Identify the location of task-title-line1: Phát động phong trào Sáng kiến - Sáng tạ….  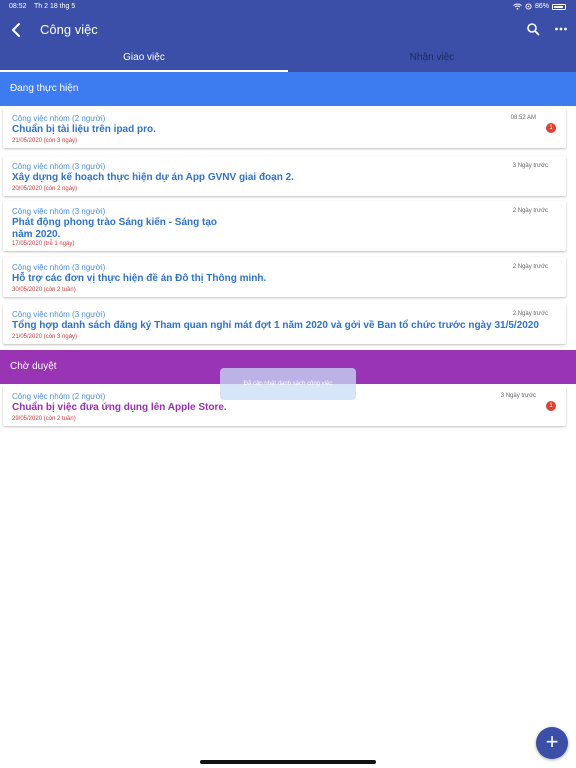
(114, 222).